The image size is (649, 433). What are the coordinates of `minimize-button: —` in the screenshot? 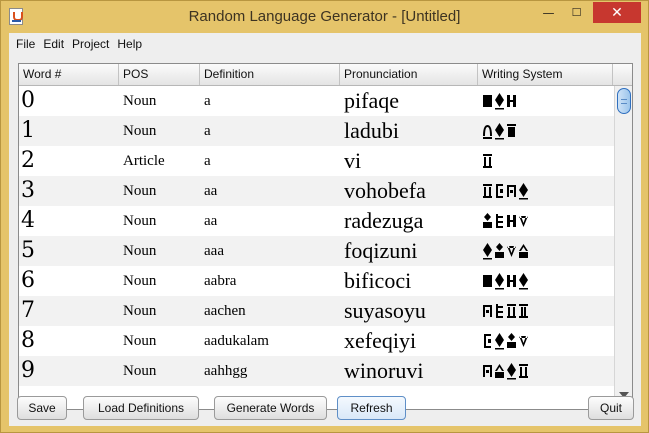 It's located at (548, 12).